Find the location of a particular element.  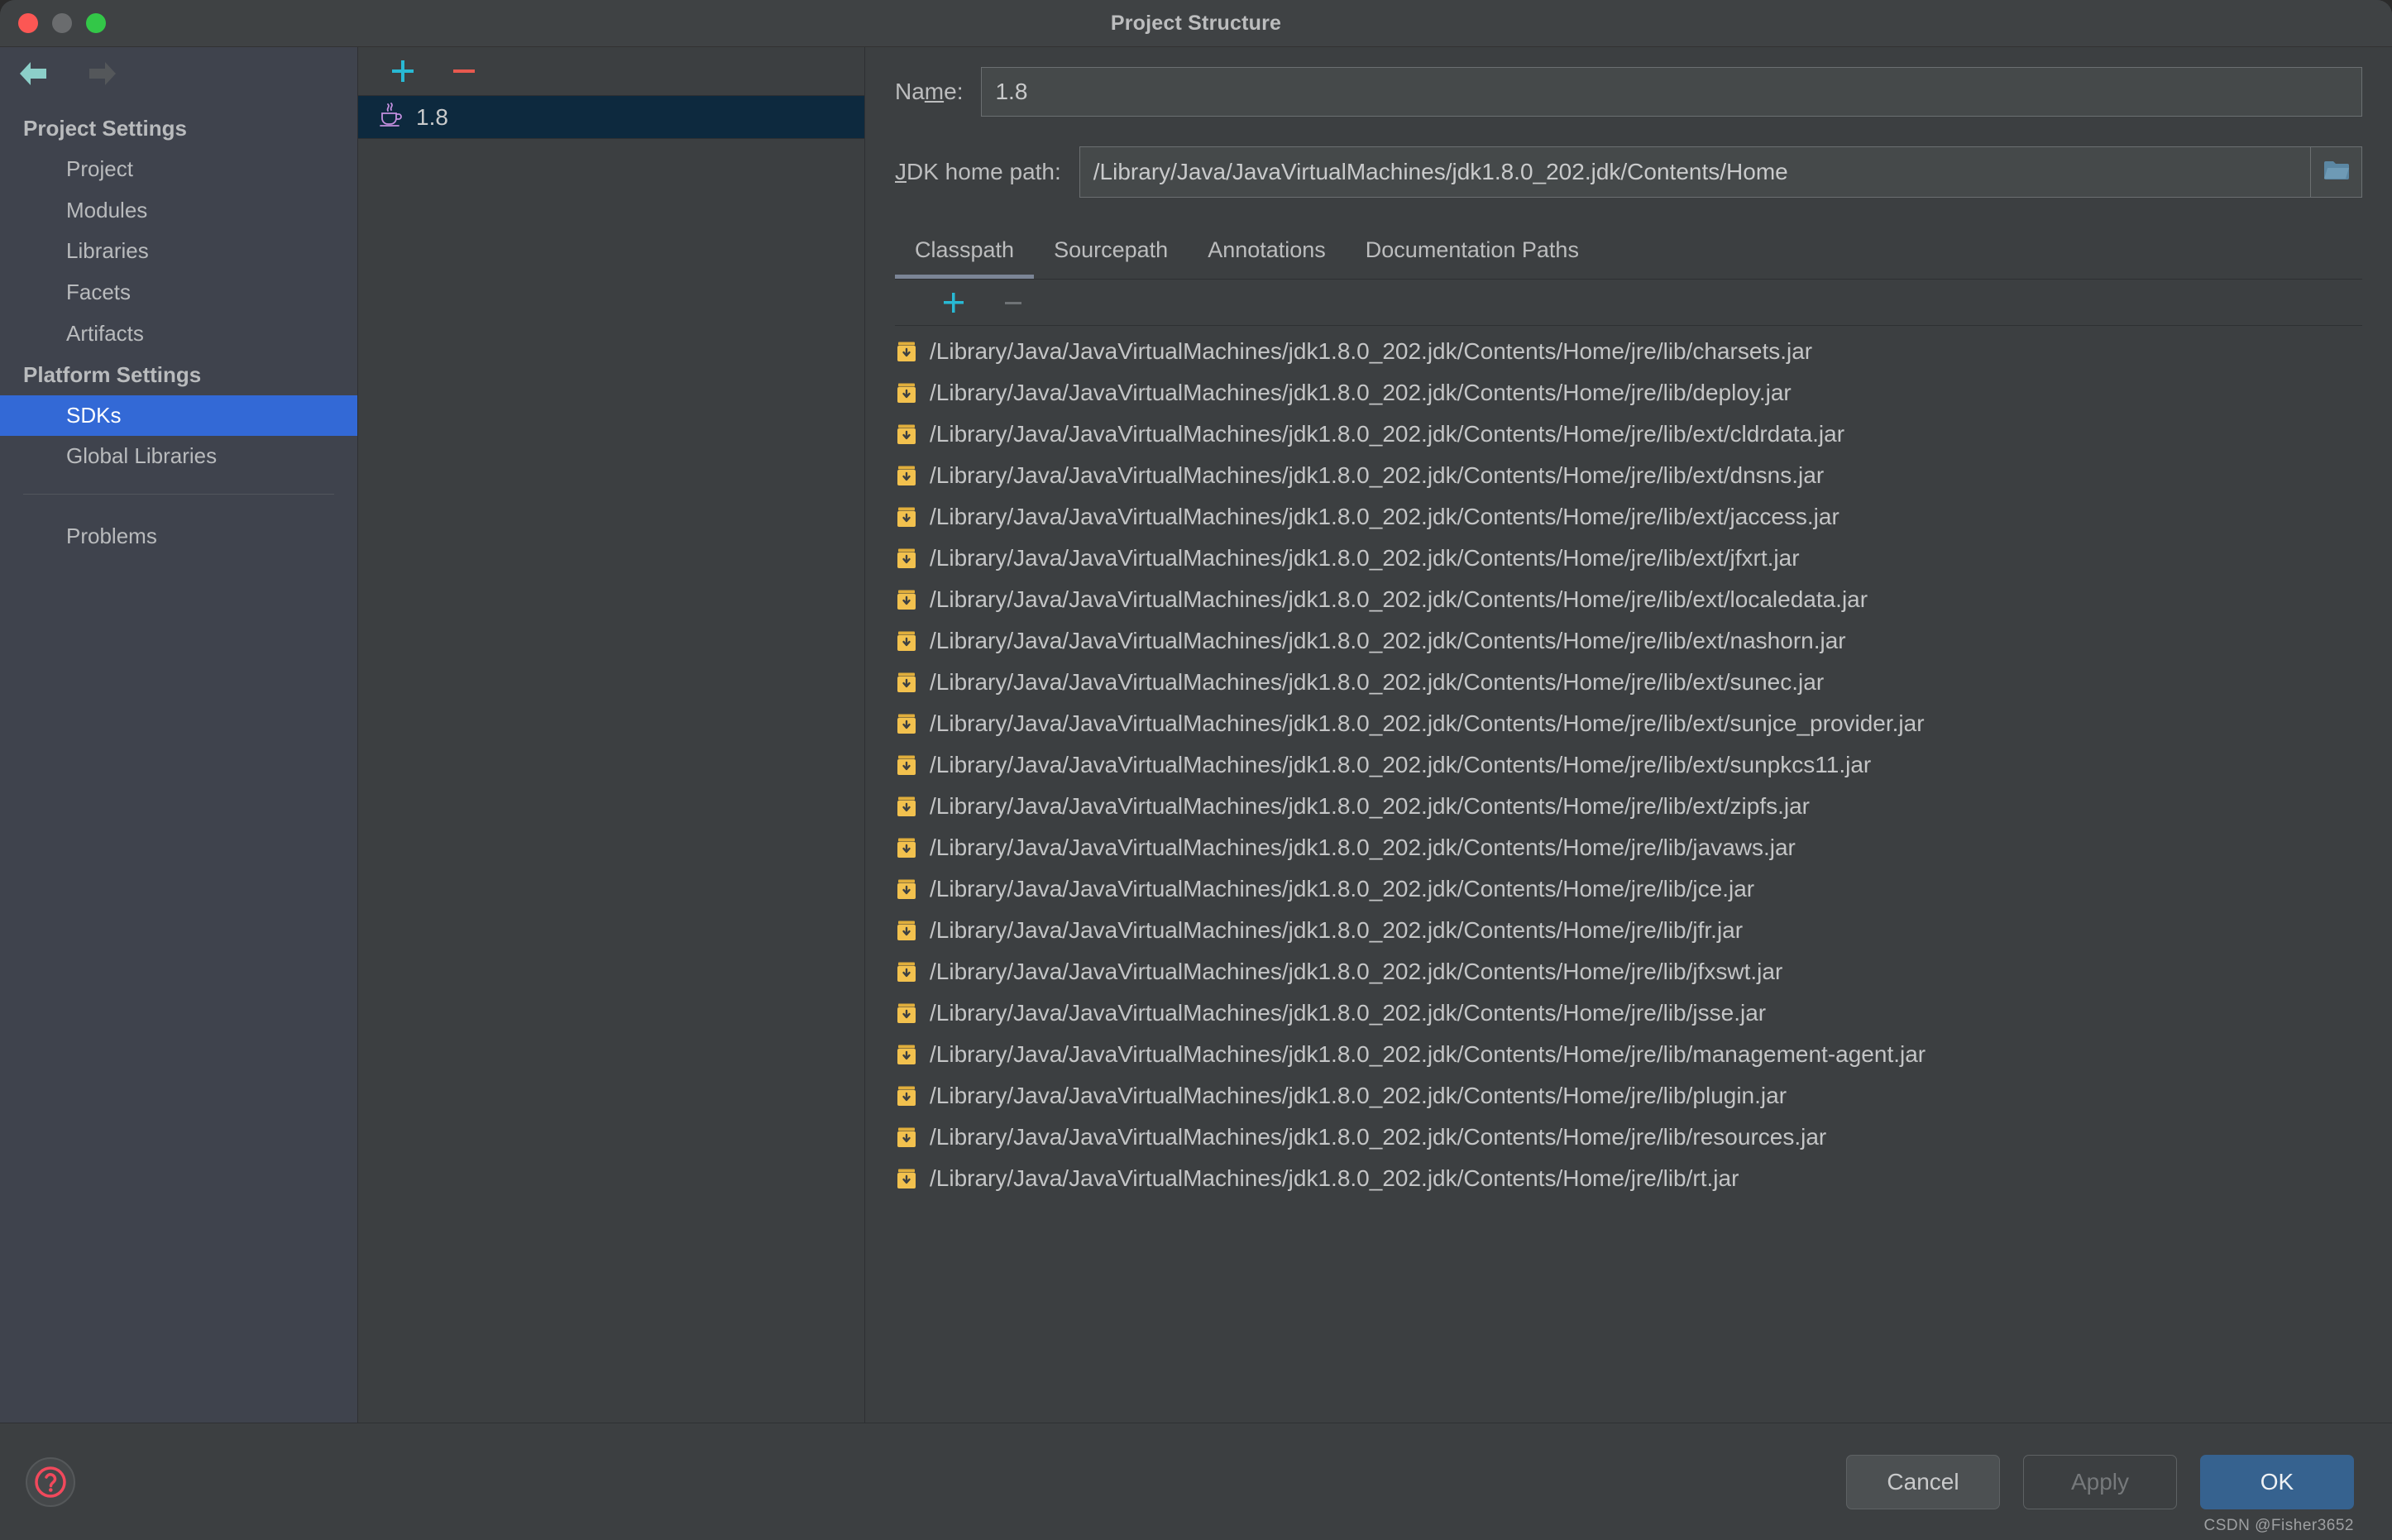

back-arrow-icon is located at coordinates (34, 74).